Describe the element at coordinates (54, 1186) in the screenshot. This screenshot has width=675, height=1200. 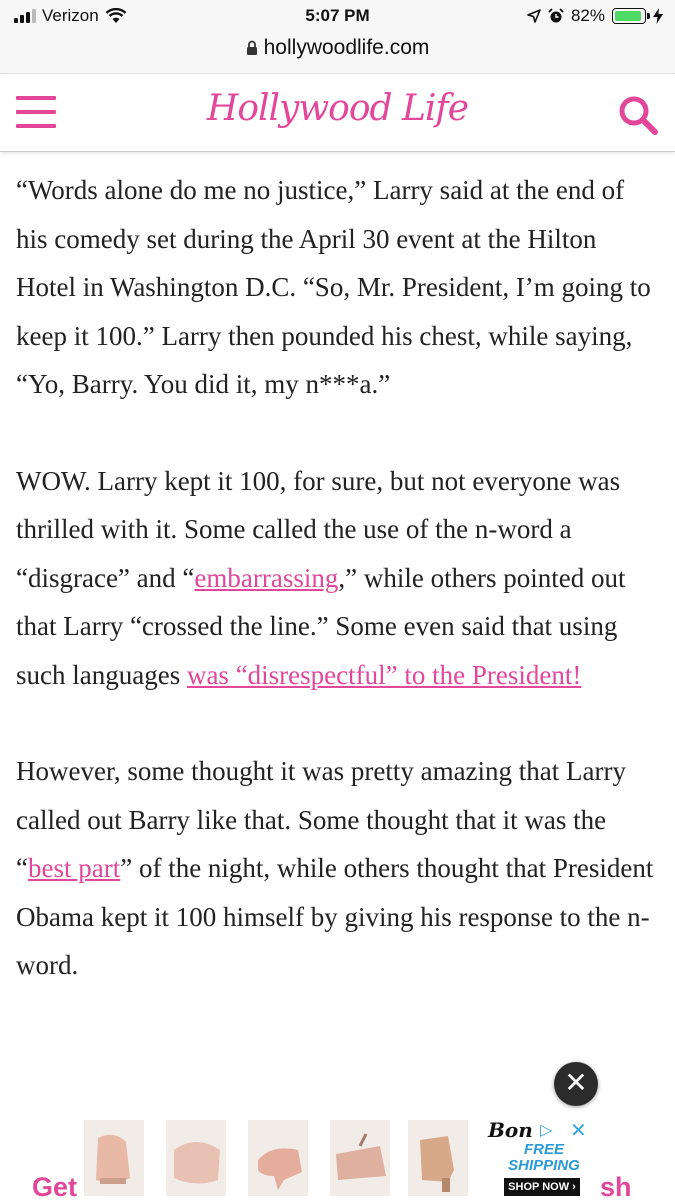
I see `bottom-text-left: Get` at that location.